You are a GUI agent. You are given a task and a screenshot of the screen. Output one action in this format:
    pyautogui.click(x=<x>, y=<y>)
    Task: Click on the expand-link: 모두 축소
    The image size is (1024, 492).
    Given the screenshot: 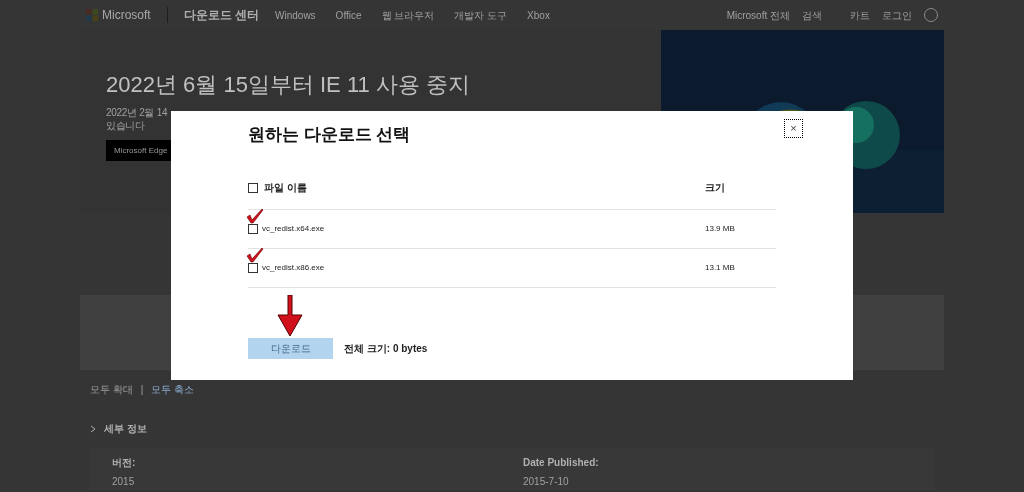 What is the action you would take?
    pyautogui.click(x=173, y=389)
    